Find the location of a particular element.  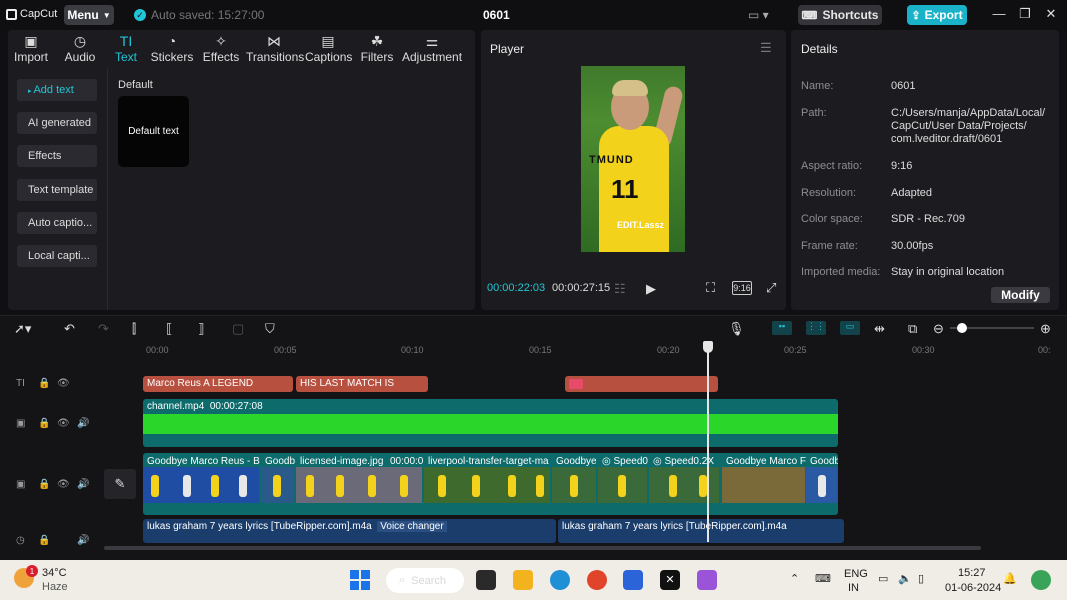

tab-stickers: ◔ Stickers is located at coordinates (172, 50).